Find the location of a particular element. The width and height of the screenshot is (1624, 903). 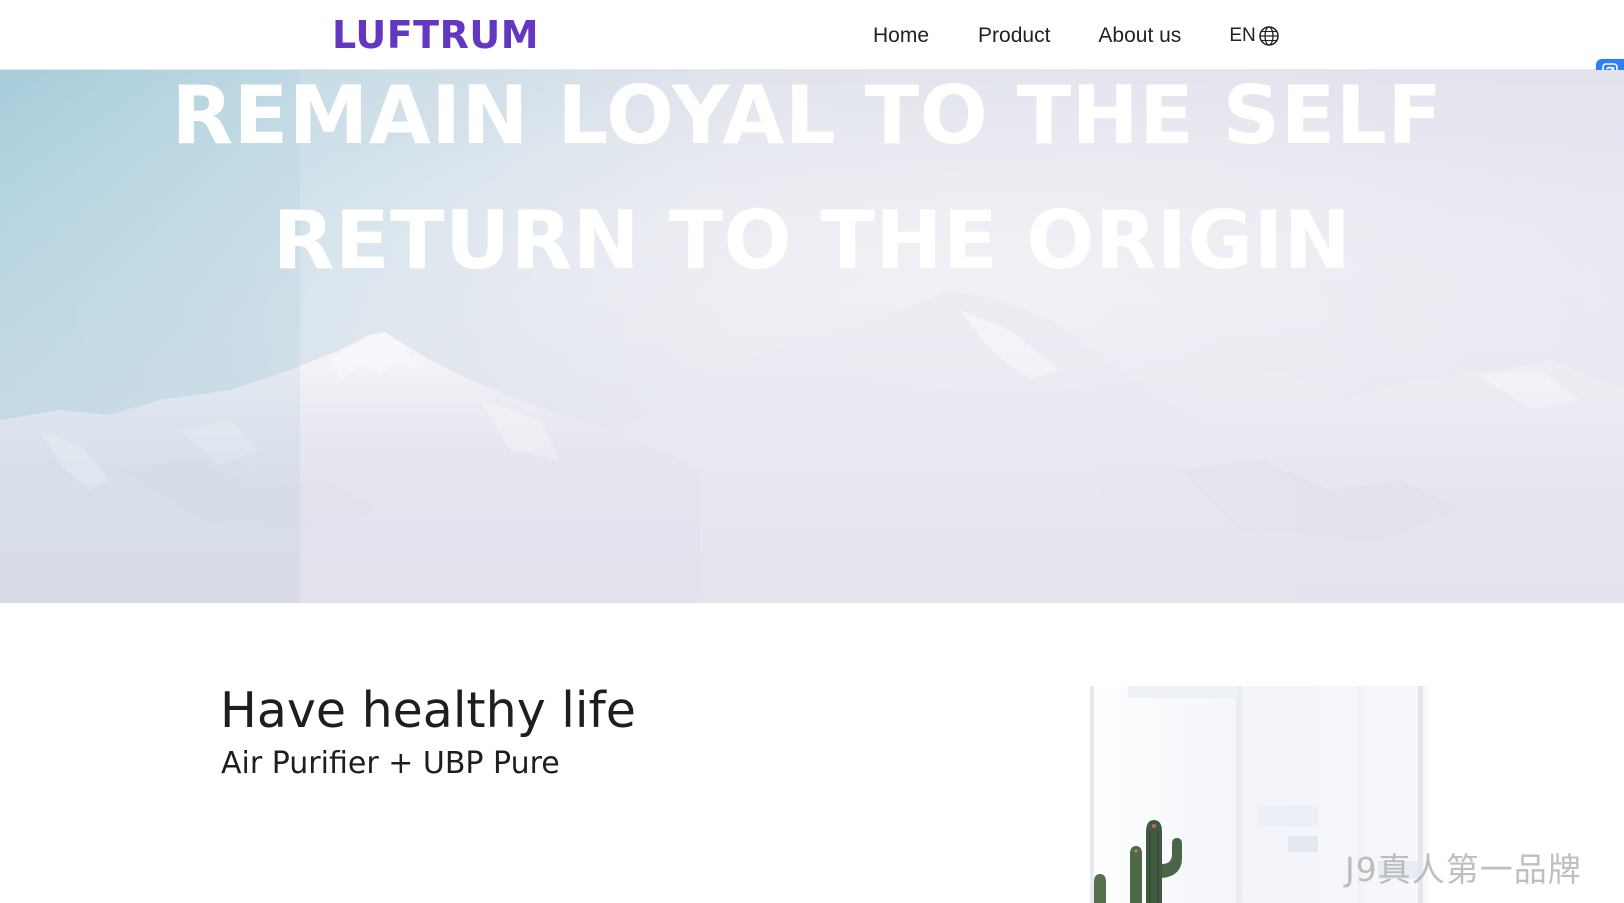

site-header: LUFTRUM Home Product About us EN is located at coordinates (812, 35).